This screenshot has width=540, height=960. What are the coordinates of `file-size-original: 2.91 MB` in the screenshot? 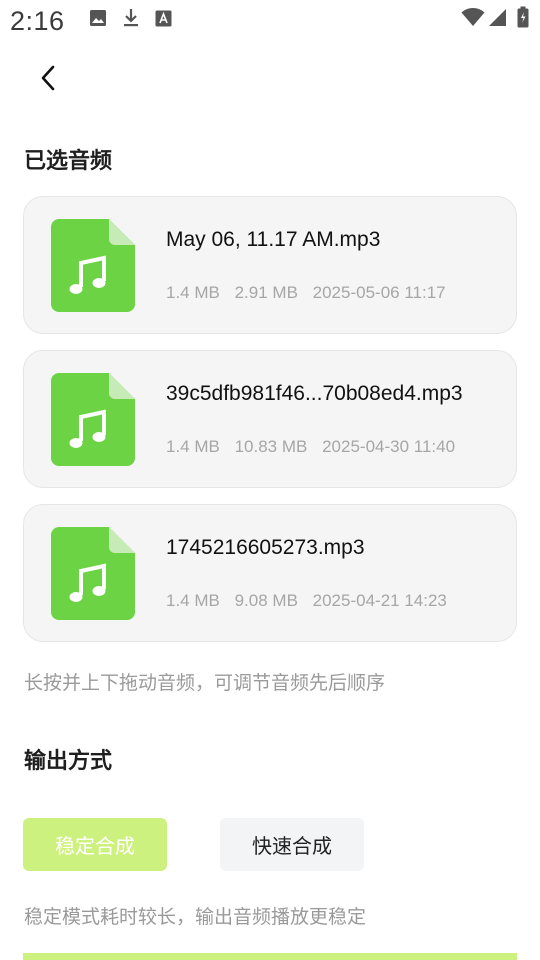 It's located at (266, 292).